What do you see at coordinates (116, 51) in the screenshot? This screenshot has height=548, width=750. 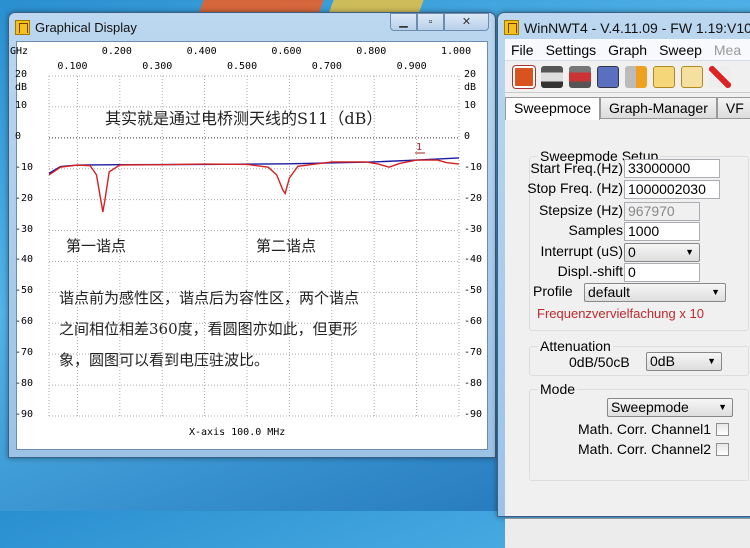 I see `x-tick-label: 0.200` at bounding box center [116, 51].